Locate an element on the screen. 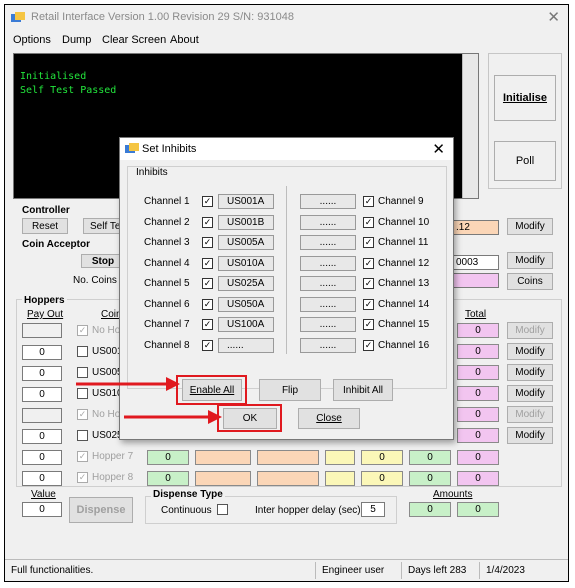  hopper-name: No Ho is located at coordinates (106, 414).